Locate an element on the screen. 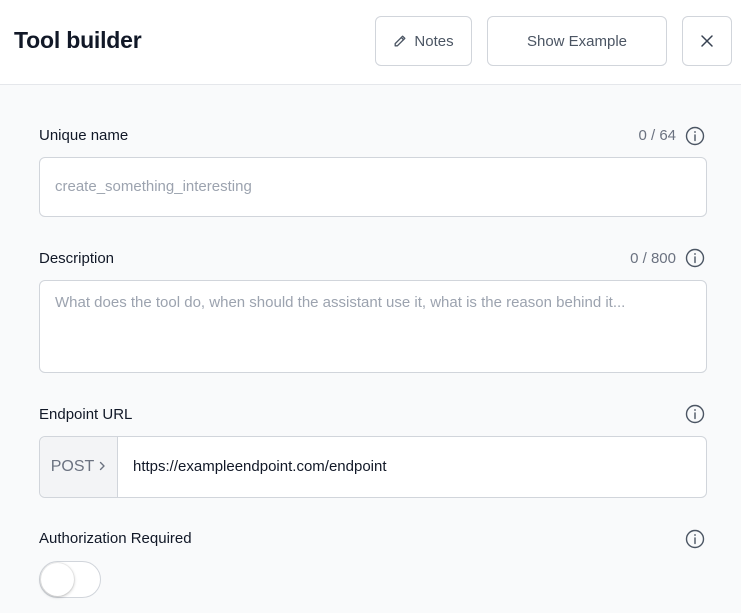 This screenshot has width=741, height=613. unique-name-placeholder: create_something_interesting is located at coordinates (153, 186).